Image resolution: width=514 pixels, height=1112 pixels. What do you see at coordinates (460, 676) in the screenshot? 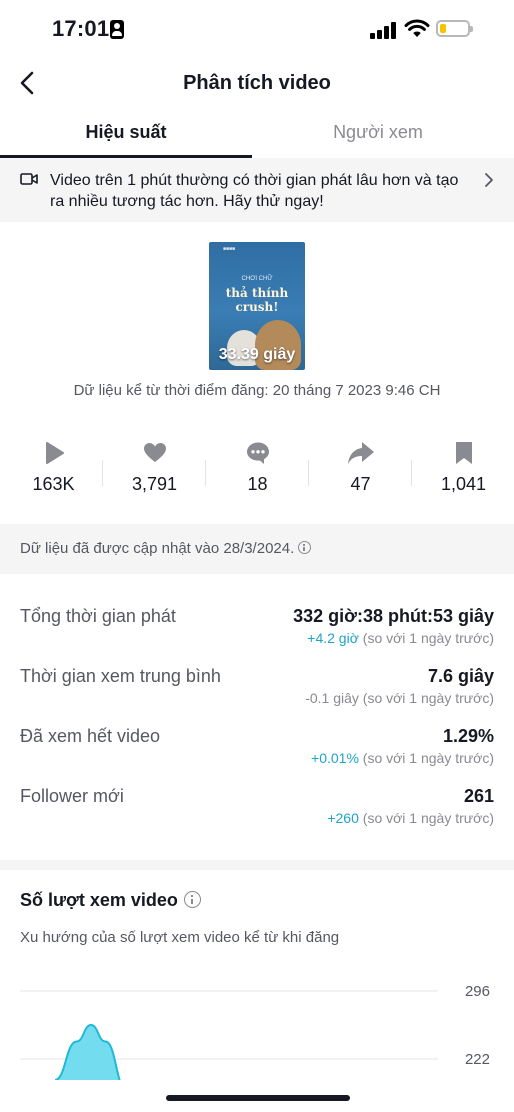
I see `metric-value: 7.6 giây` at bounding box center [460, 676].